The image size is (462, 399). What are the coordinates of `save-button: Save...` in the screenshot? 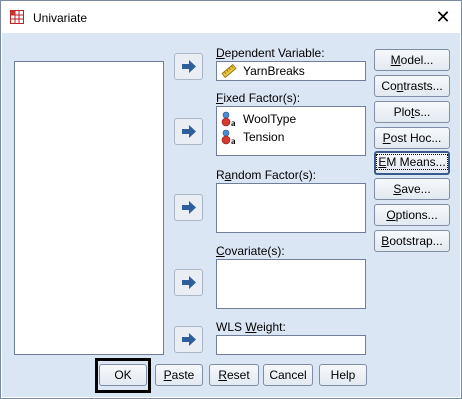 It's located at (412, 189).